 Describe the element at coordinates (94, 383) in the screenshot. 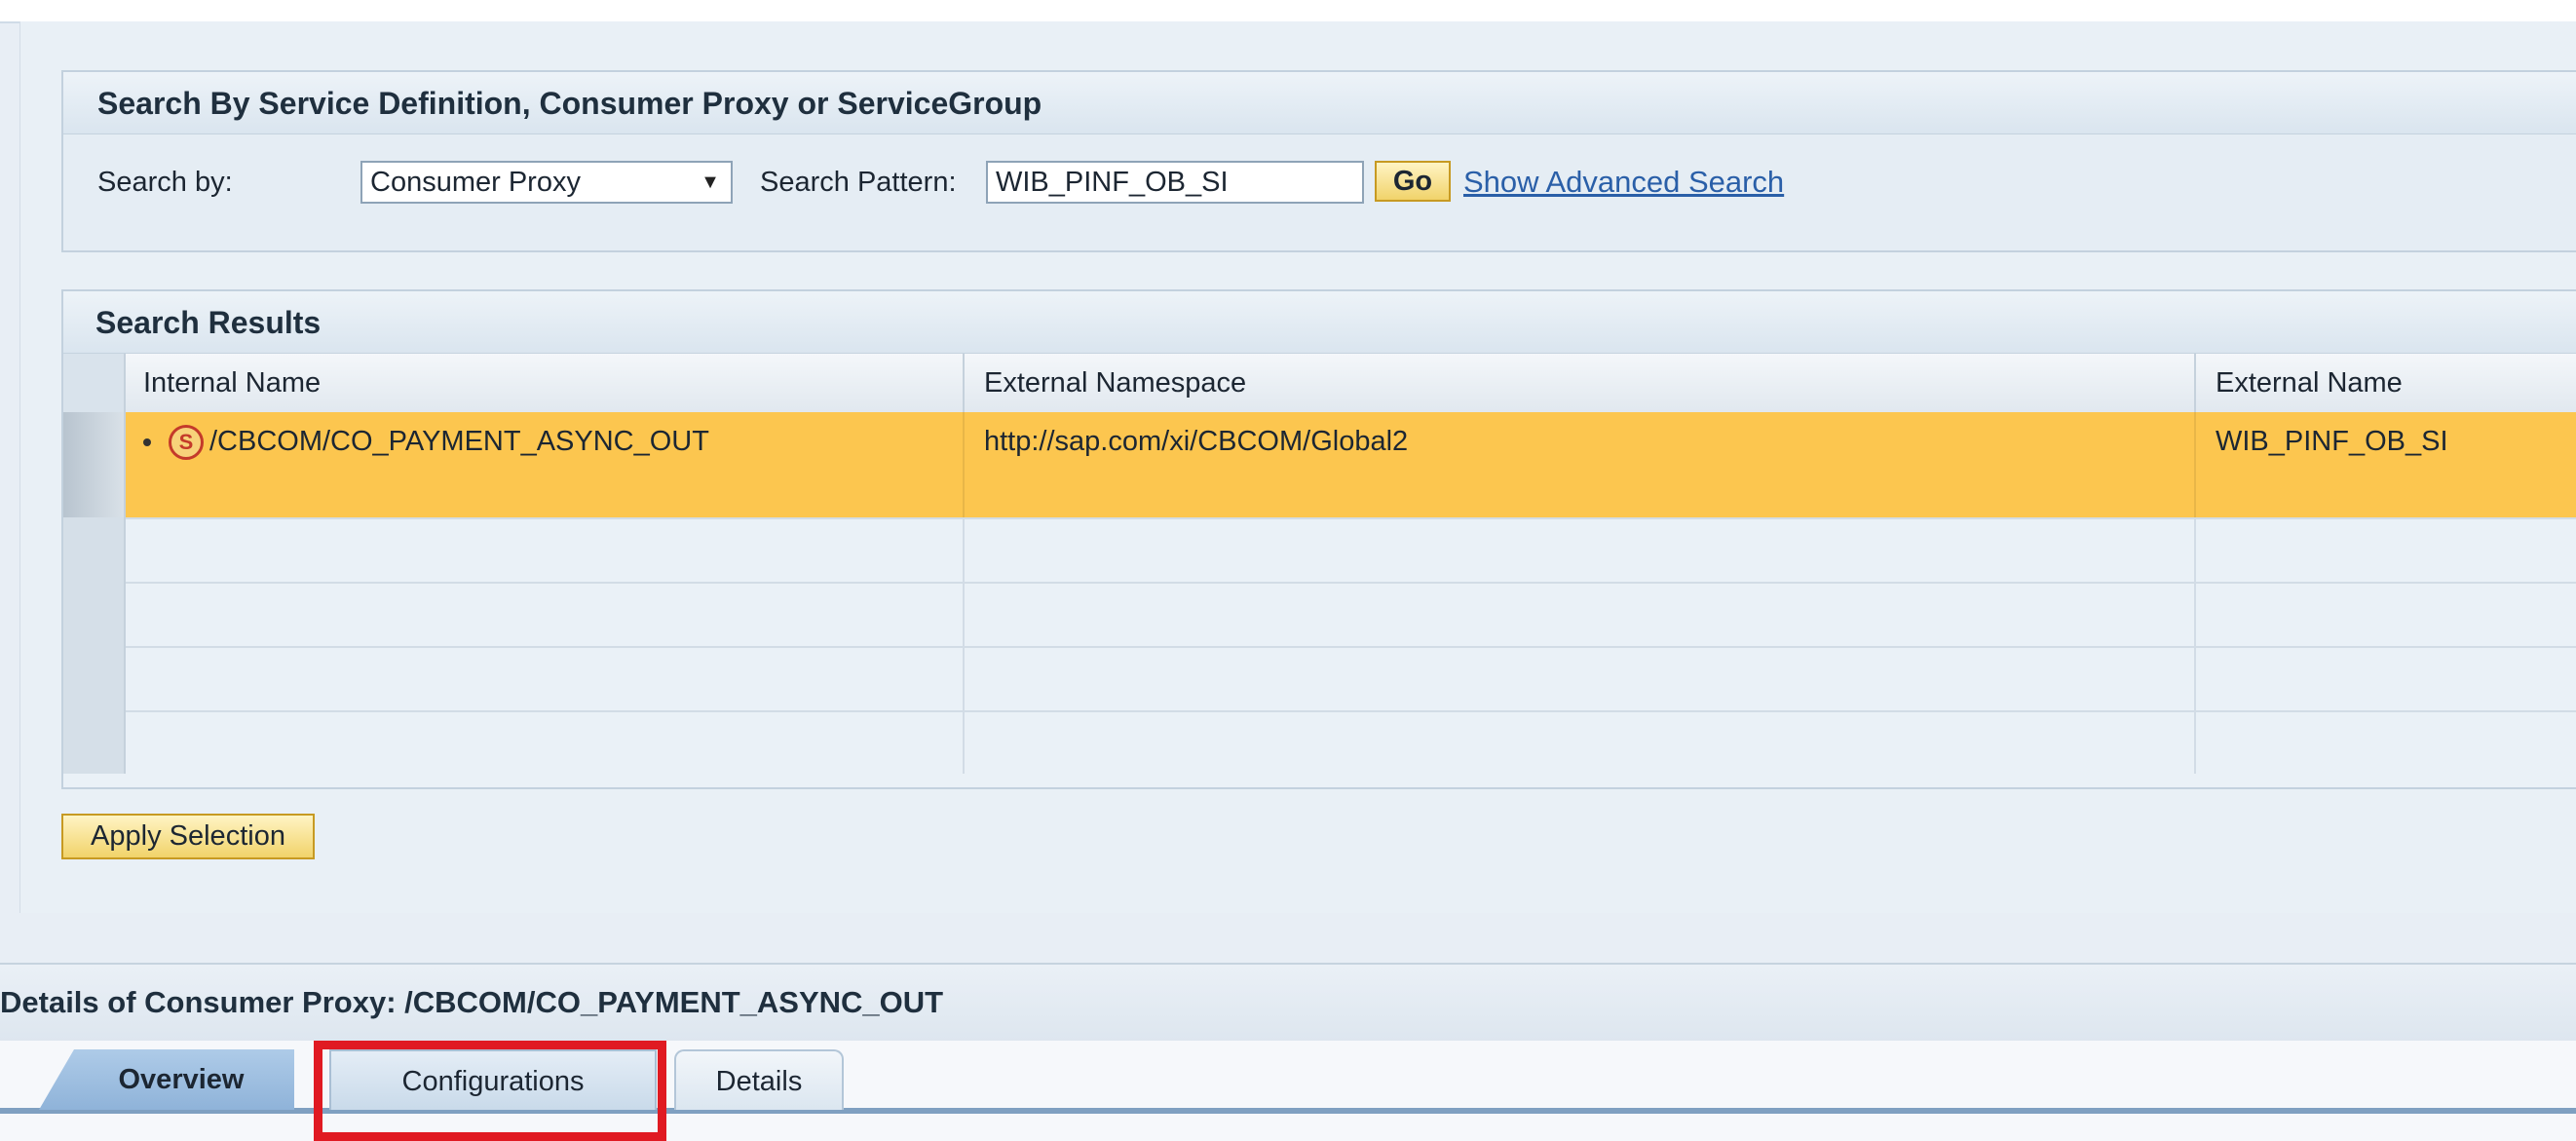

I see `select-all-column` at that location.